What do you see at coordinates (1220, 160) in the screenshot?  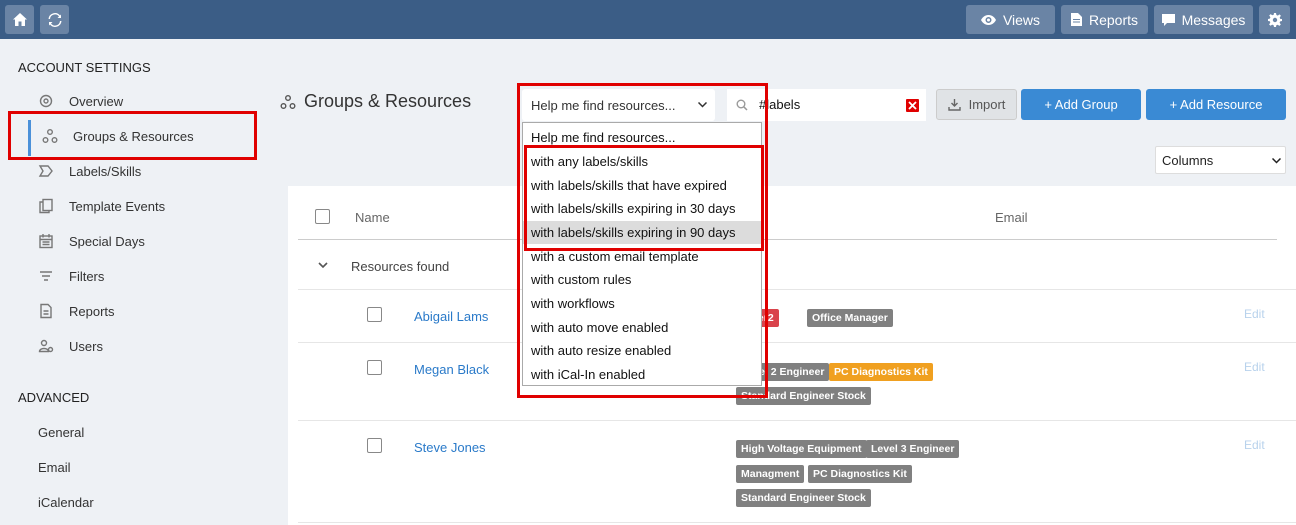 I see `columns-select: Columns` at bounding box center [1220, 160].